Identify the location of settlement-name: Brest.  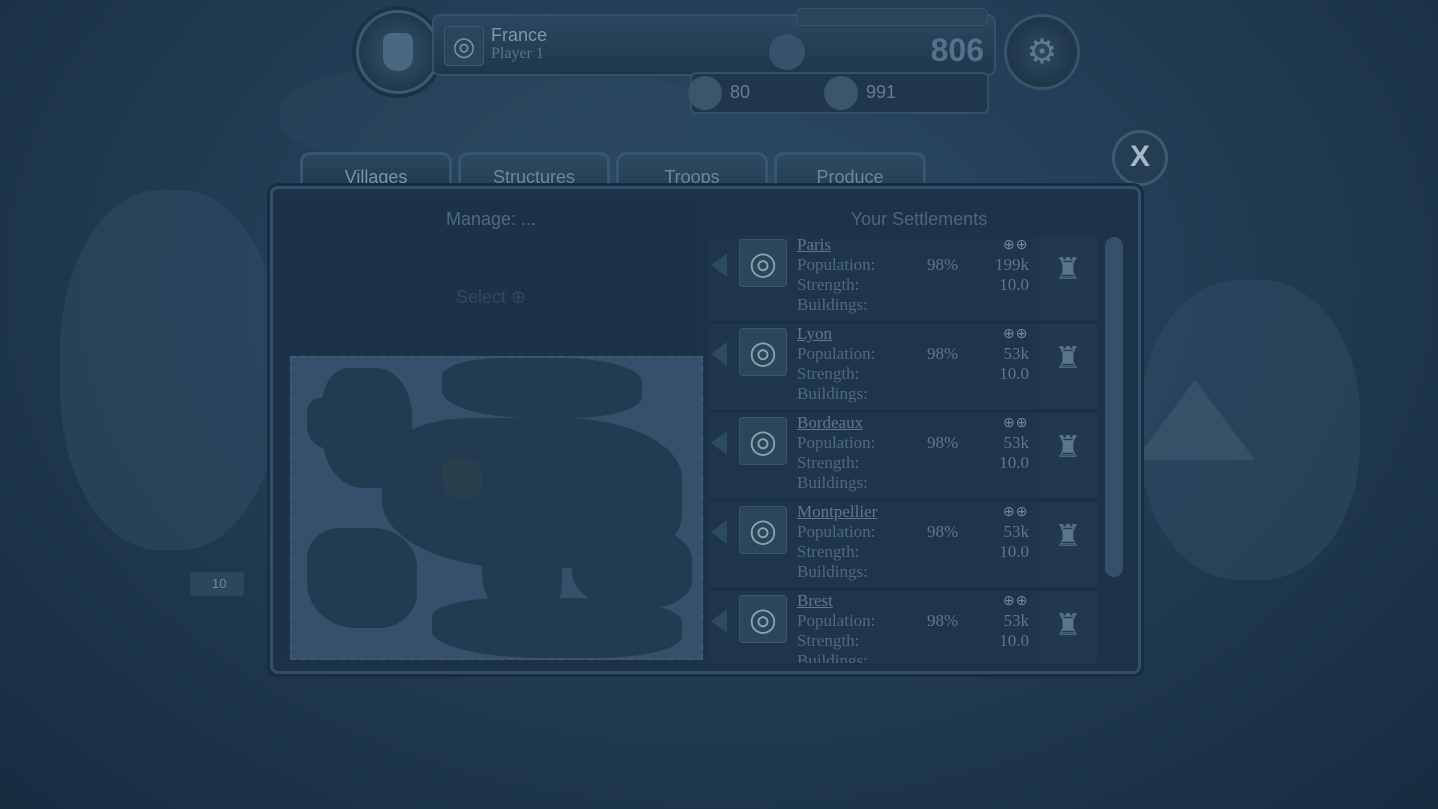
(815, 601).